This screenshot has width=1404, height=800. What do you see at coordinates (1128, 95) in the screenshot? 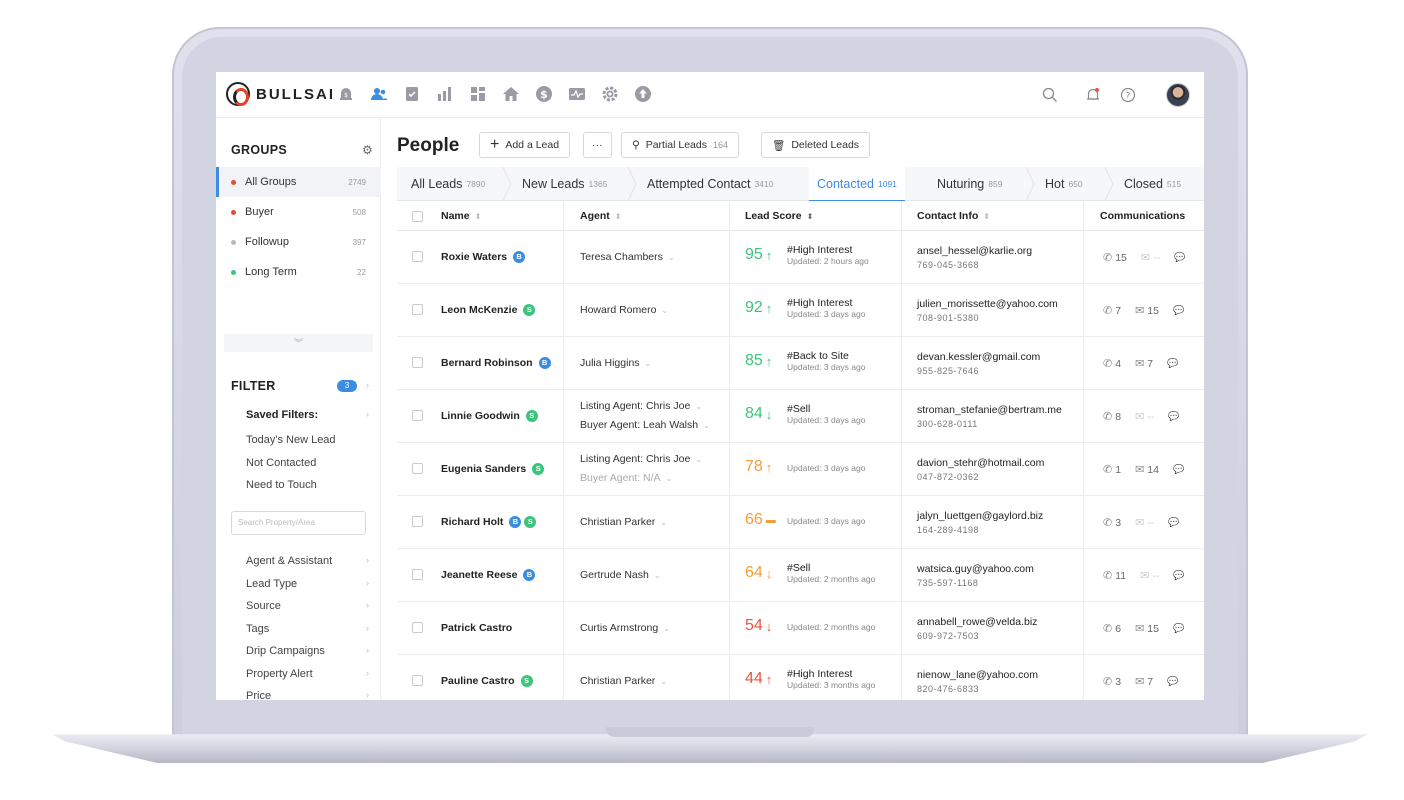
I see `help-icon: ?` at bounding box center [1128, 95].